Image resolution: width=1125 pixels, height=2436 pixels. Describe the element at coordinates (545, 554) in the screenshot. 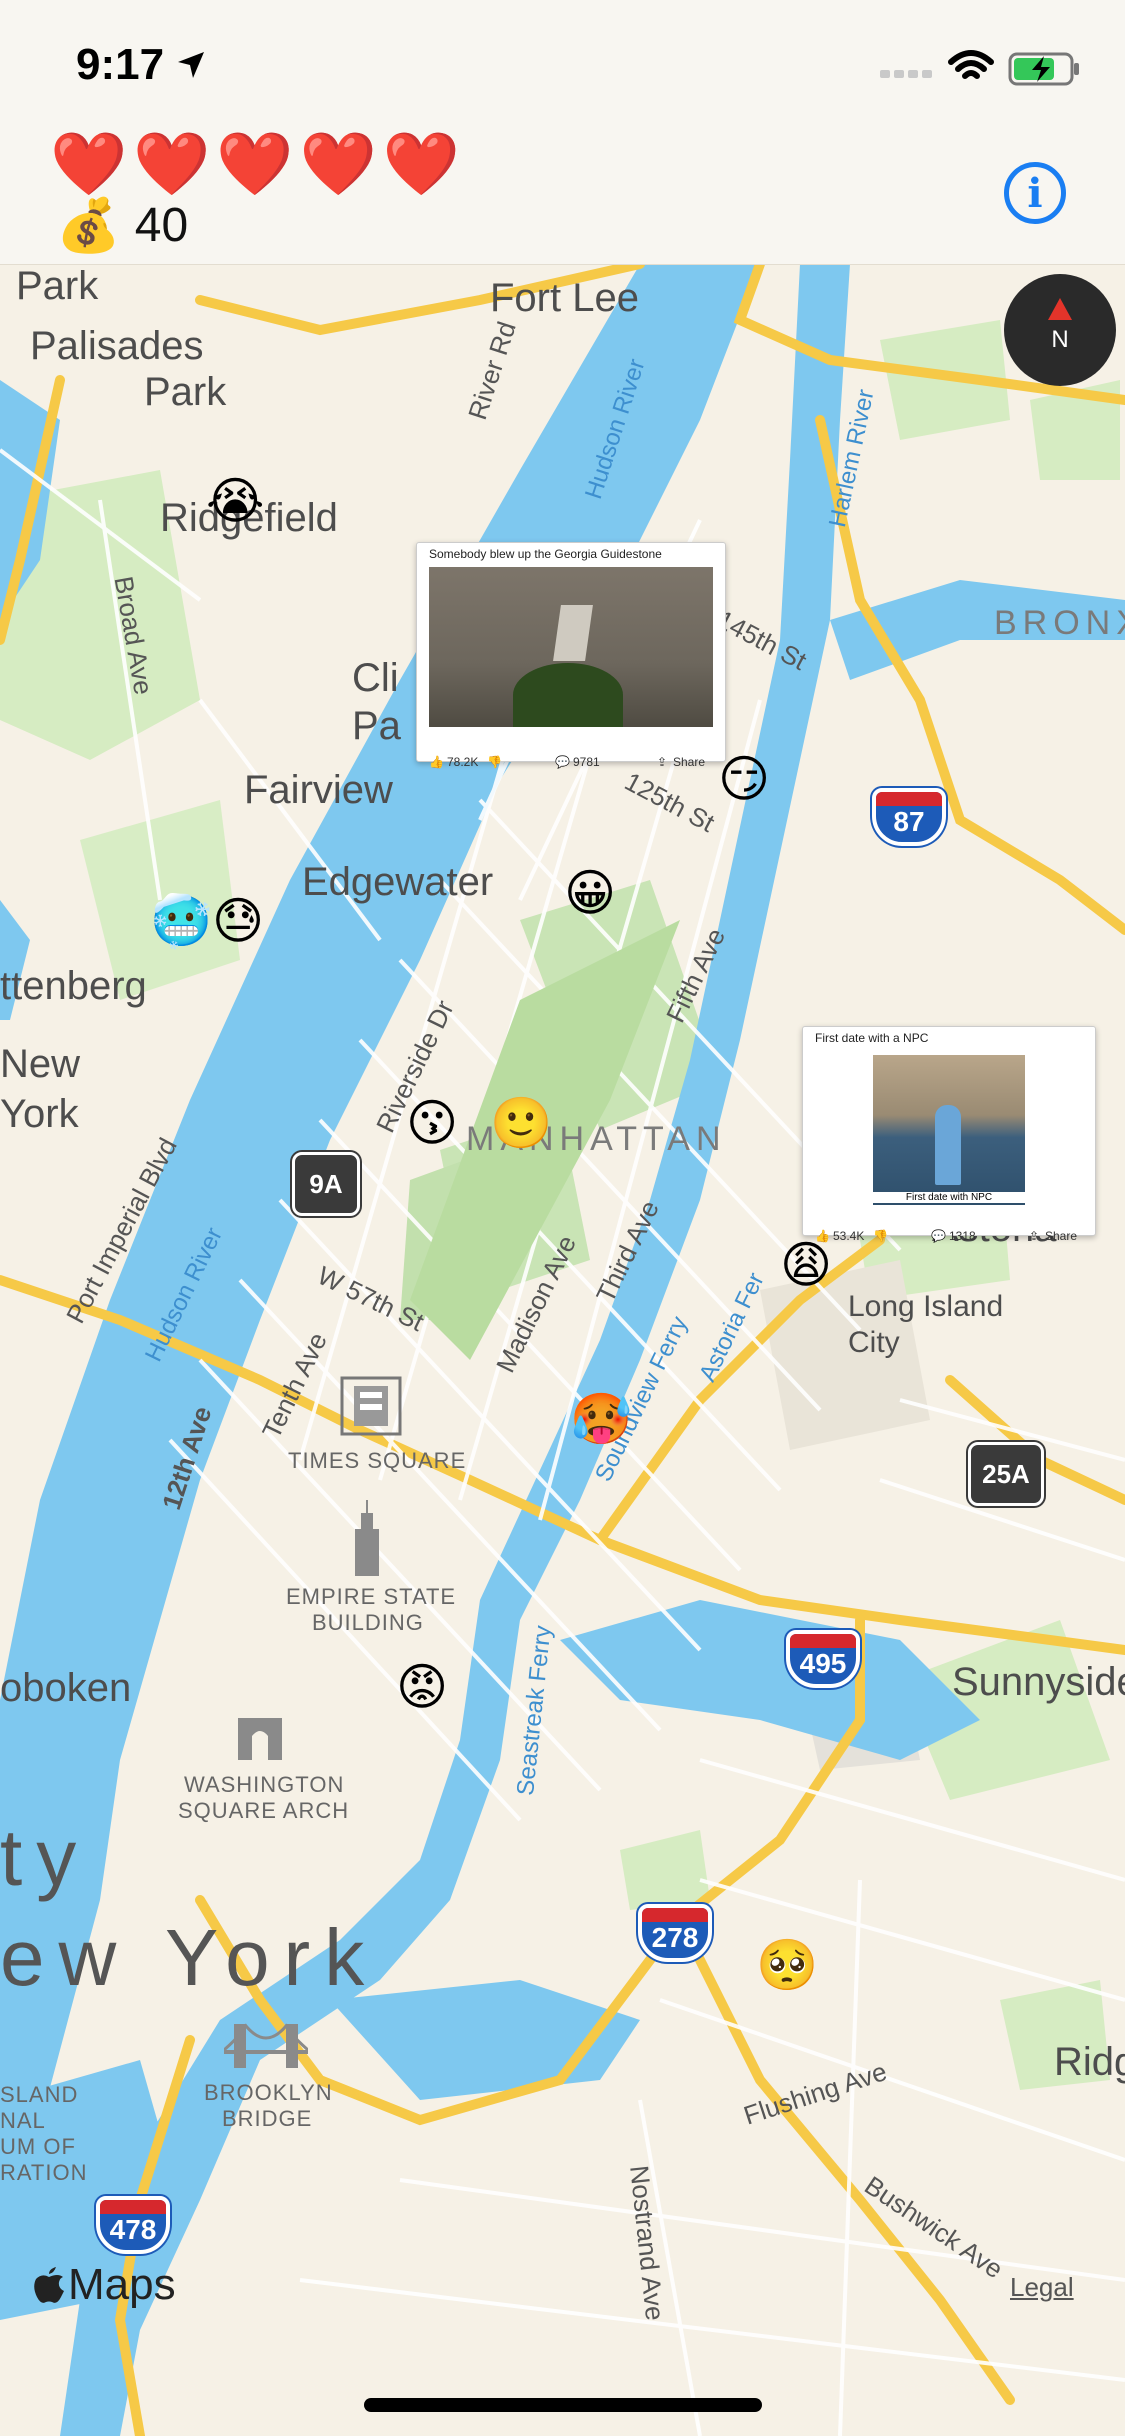

I see `post-title: Somebody blew up the Georgia Guidestone` at that location.